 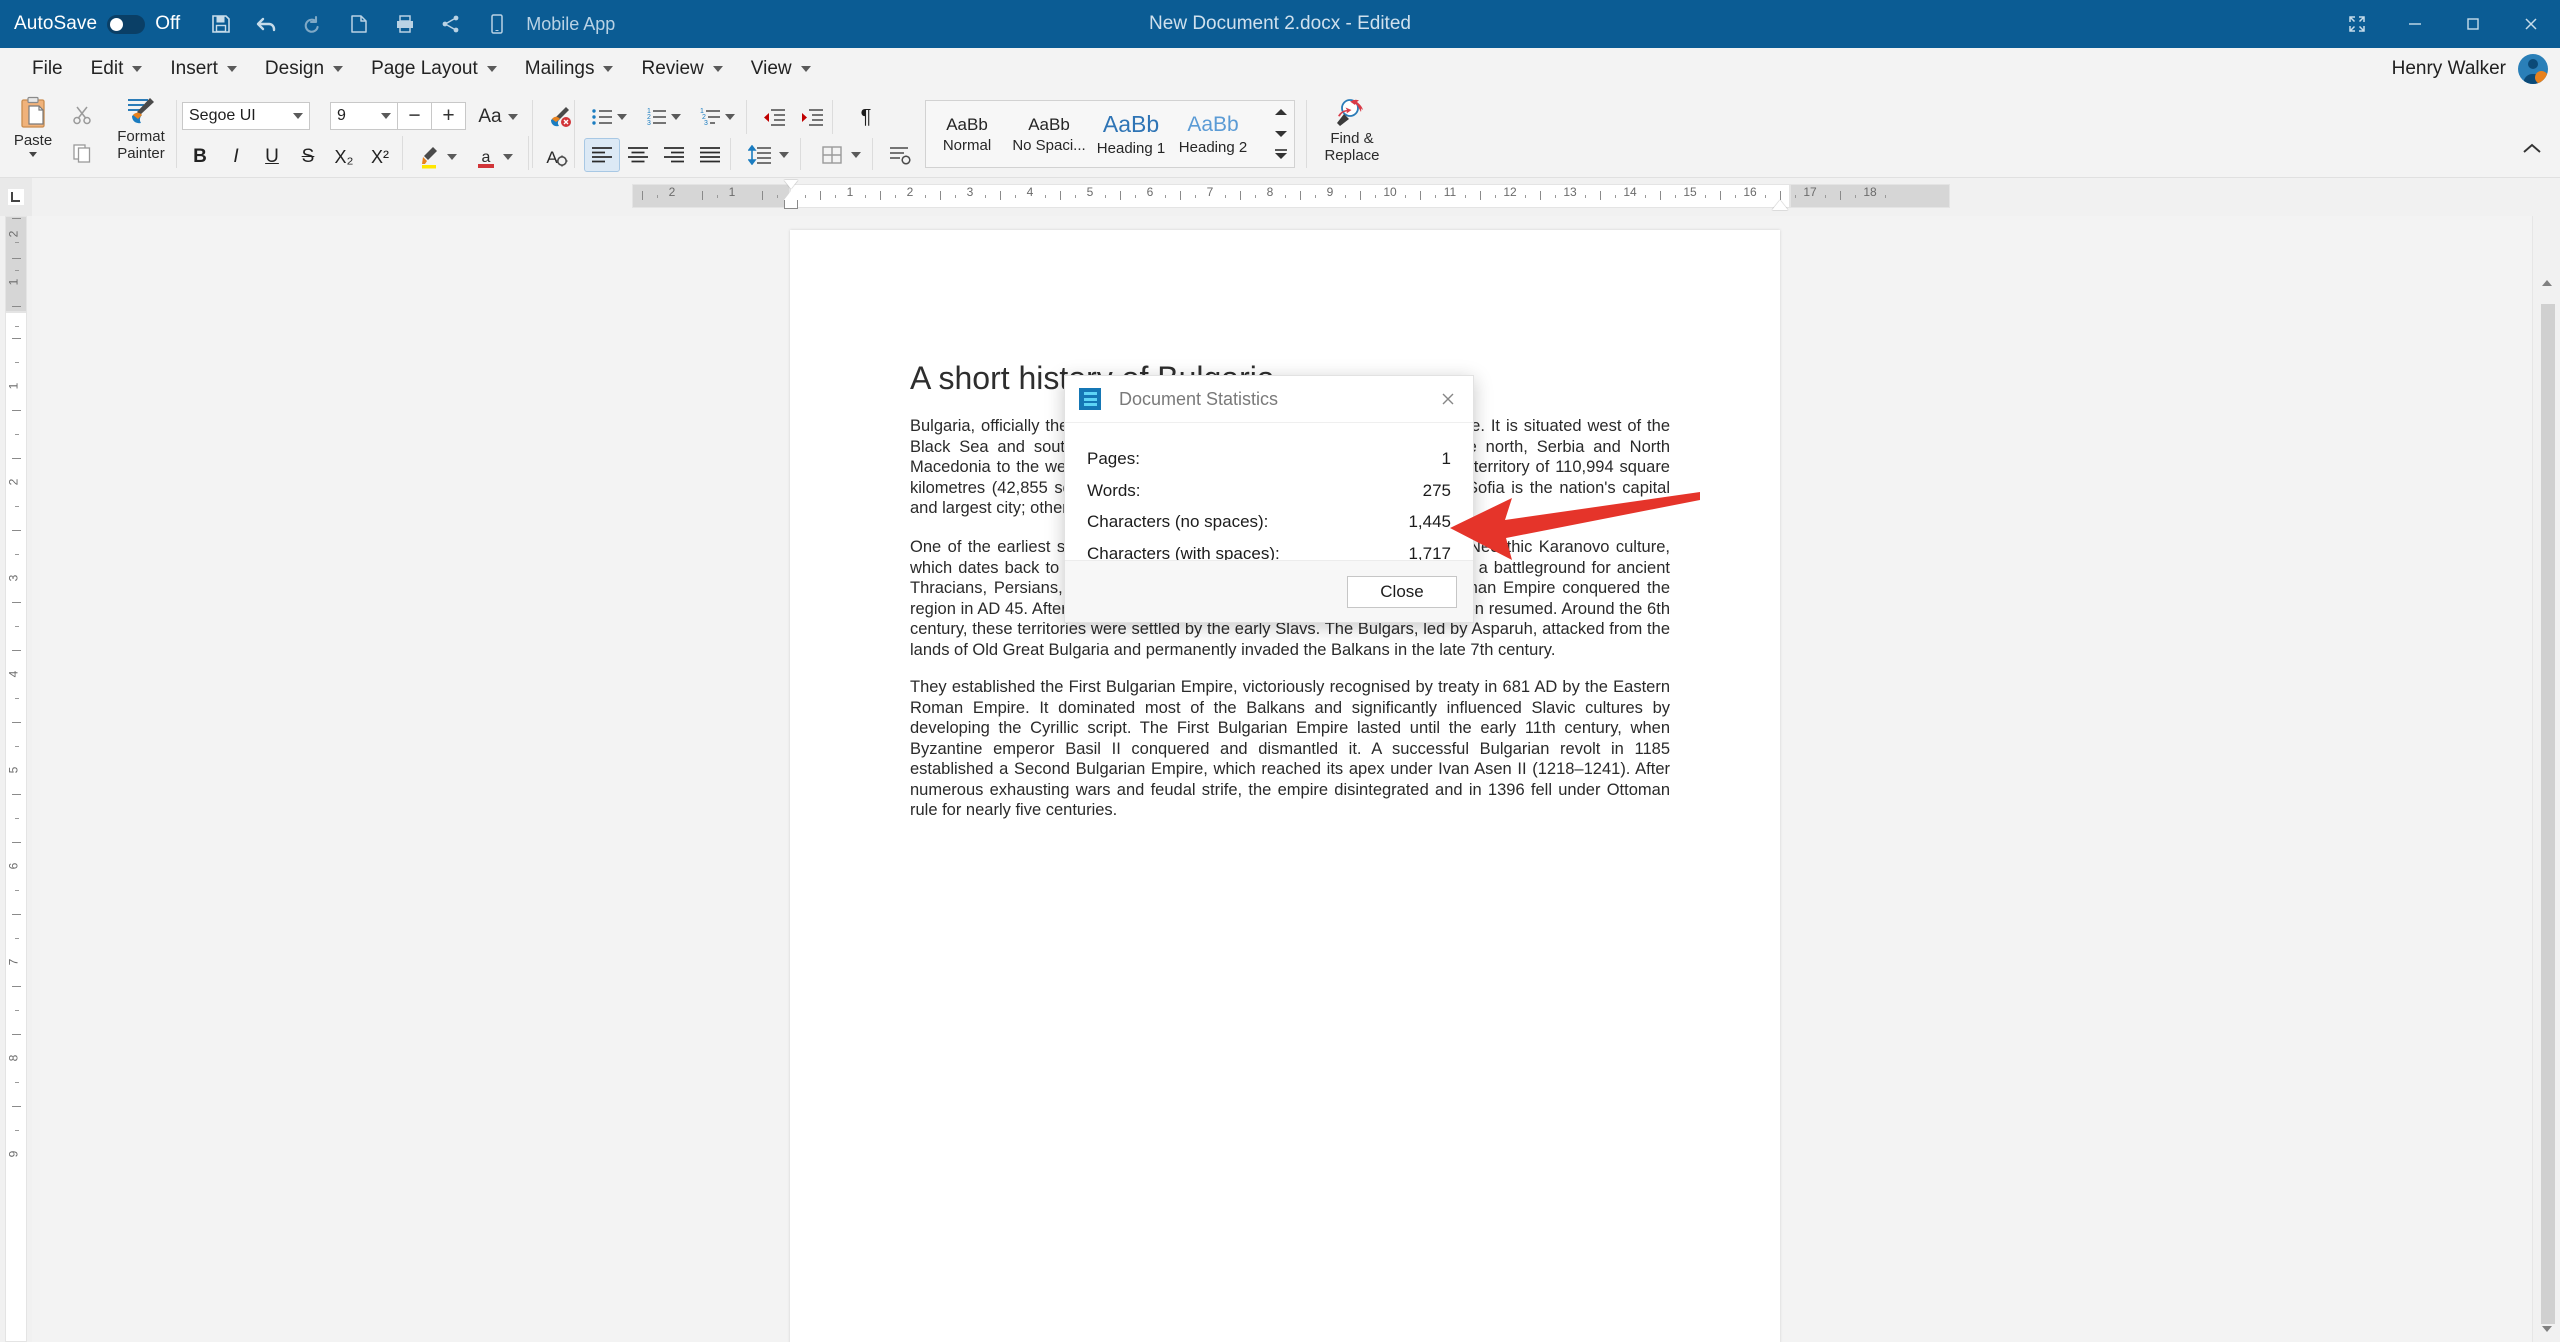 What do you see at coordinates (602, 155) in the screenshot?
I see `align-left-button` at bounding box center [602, 155].